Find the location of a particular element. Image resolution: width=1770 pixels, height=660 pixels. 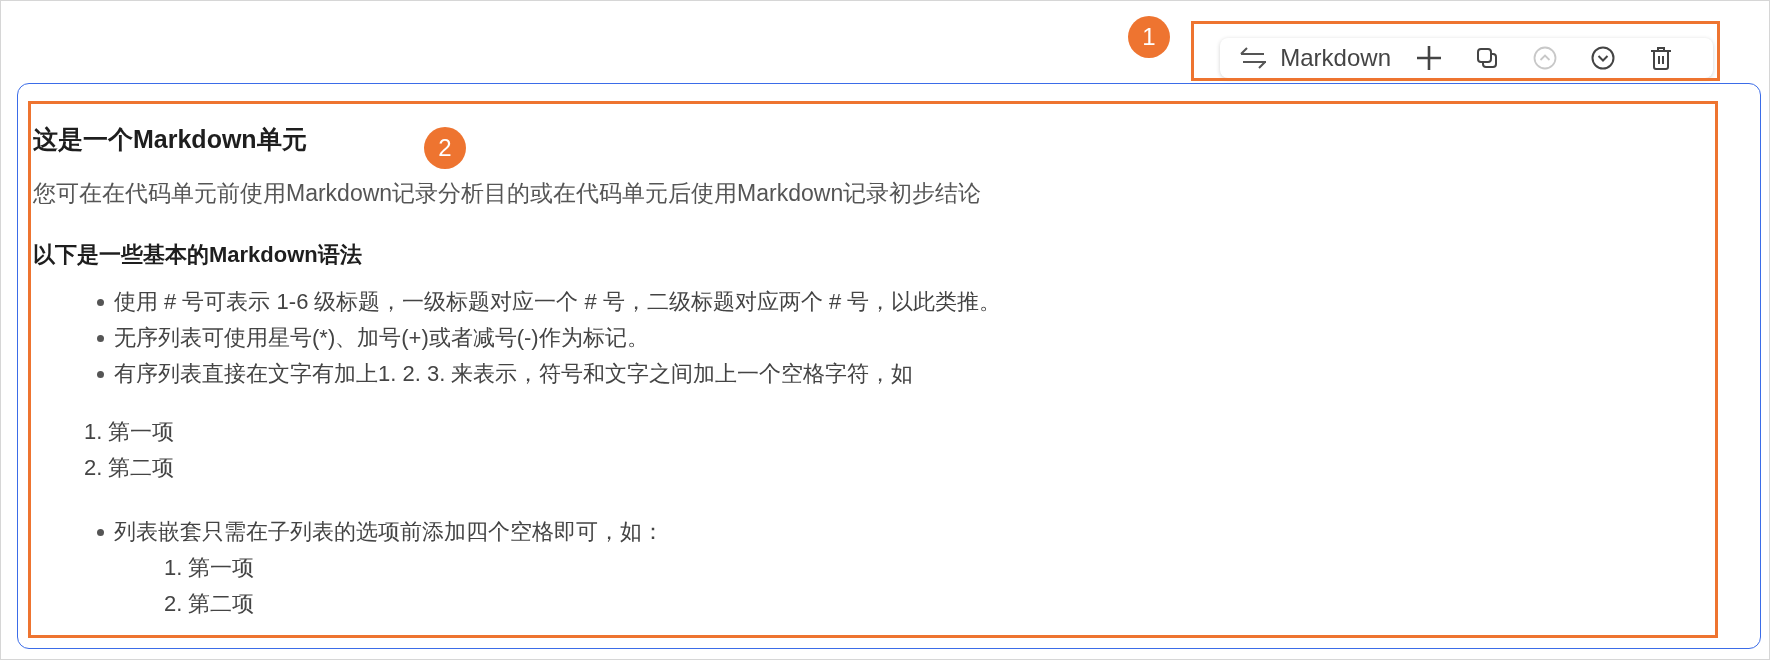

list-item-text: 使用 # 号可表示 1-6 级标题，一级标题对应一个 # 号，二级标题对应两个 # 号，以此类推。 is located at coordinates (558, 302).